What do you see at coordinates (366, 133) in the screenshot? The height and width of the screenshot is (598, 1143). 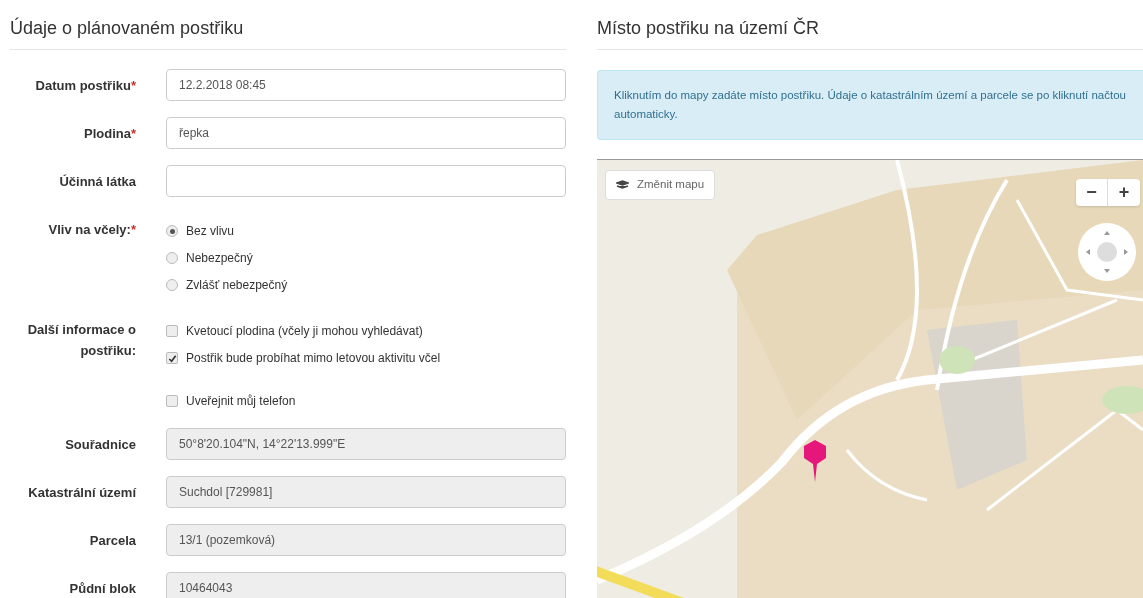 I see `input-field: řepka` at bounding box center [366, 133].